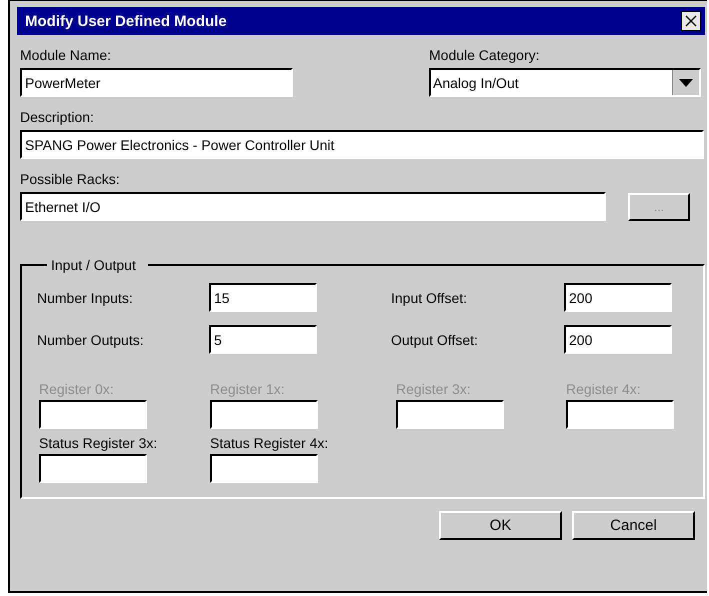  Describe the element at coordinates (362, 144) in the screenshot. I see `input-field: SPANG Power Electronics - Power Controller Unit` at that location.